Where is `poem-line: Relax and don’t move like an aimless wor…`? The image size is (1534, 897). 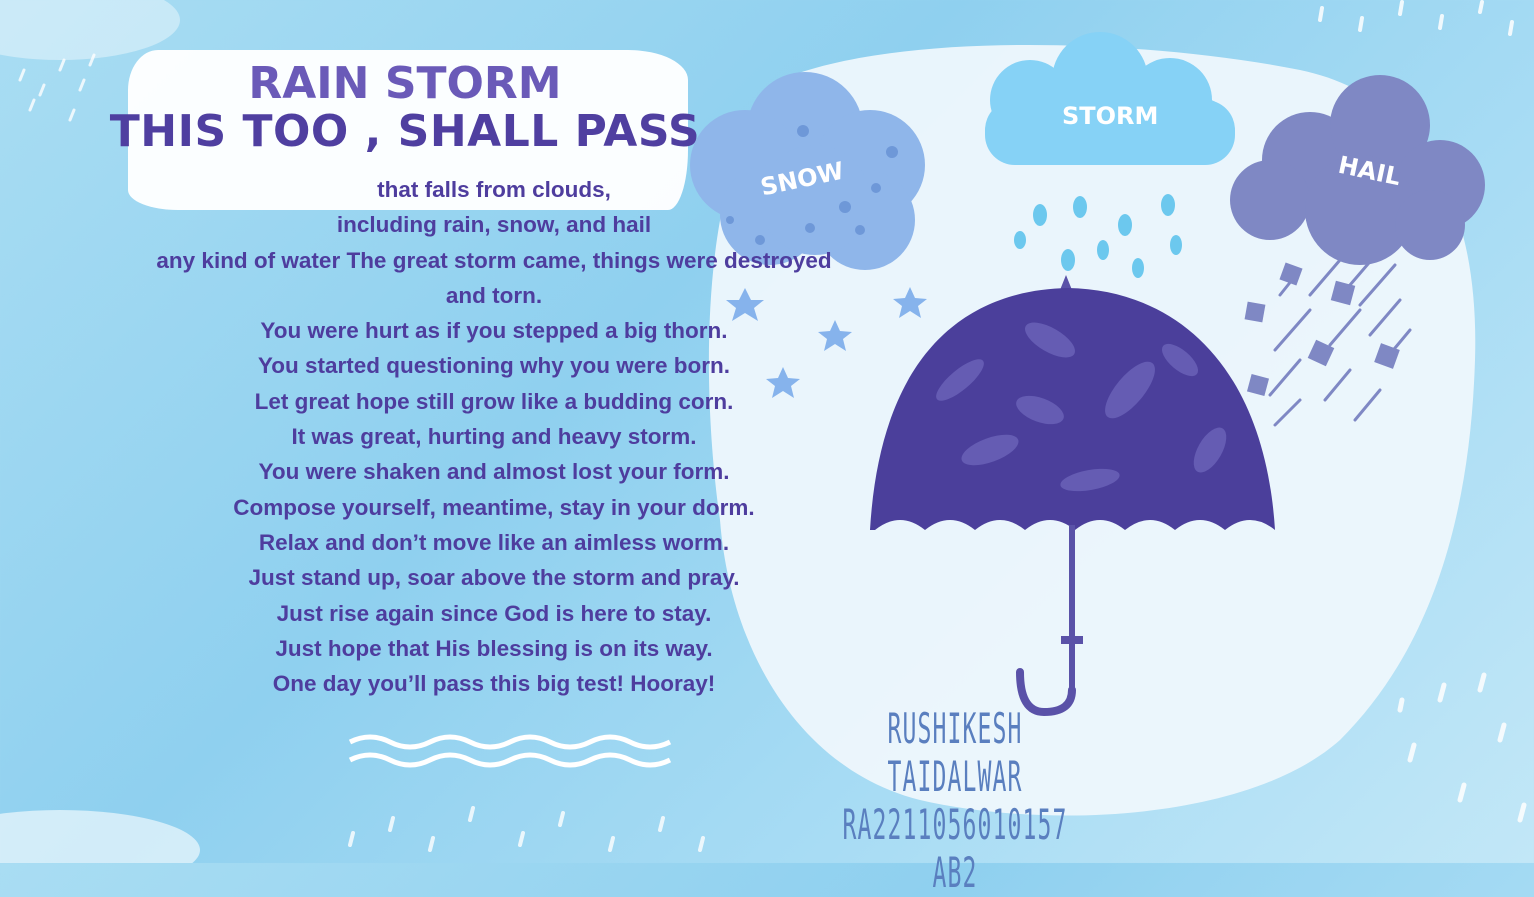 poem-line: Relax and don’t move like an aimless wor… is located at coordinates (494, 542).